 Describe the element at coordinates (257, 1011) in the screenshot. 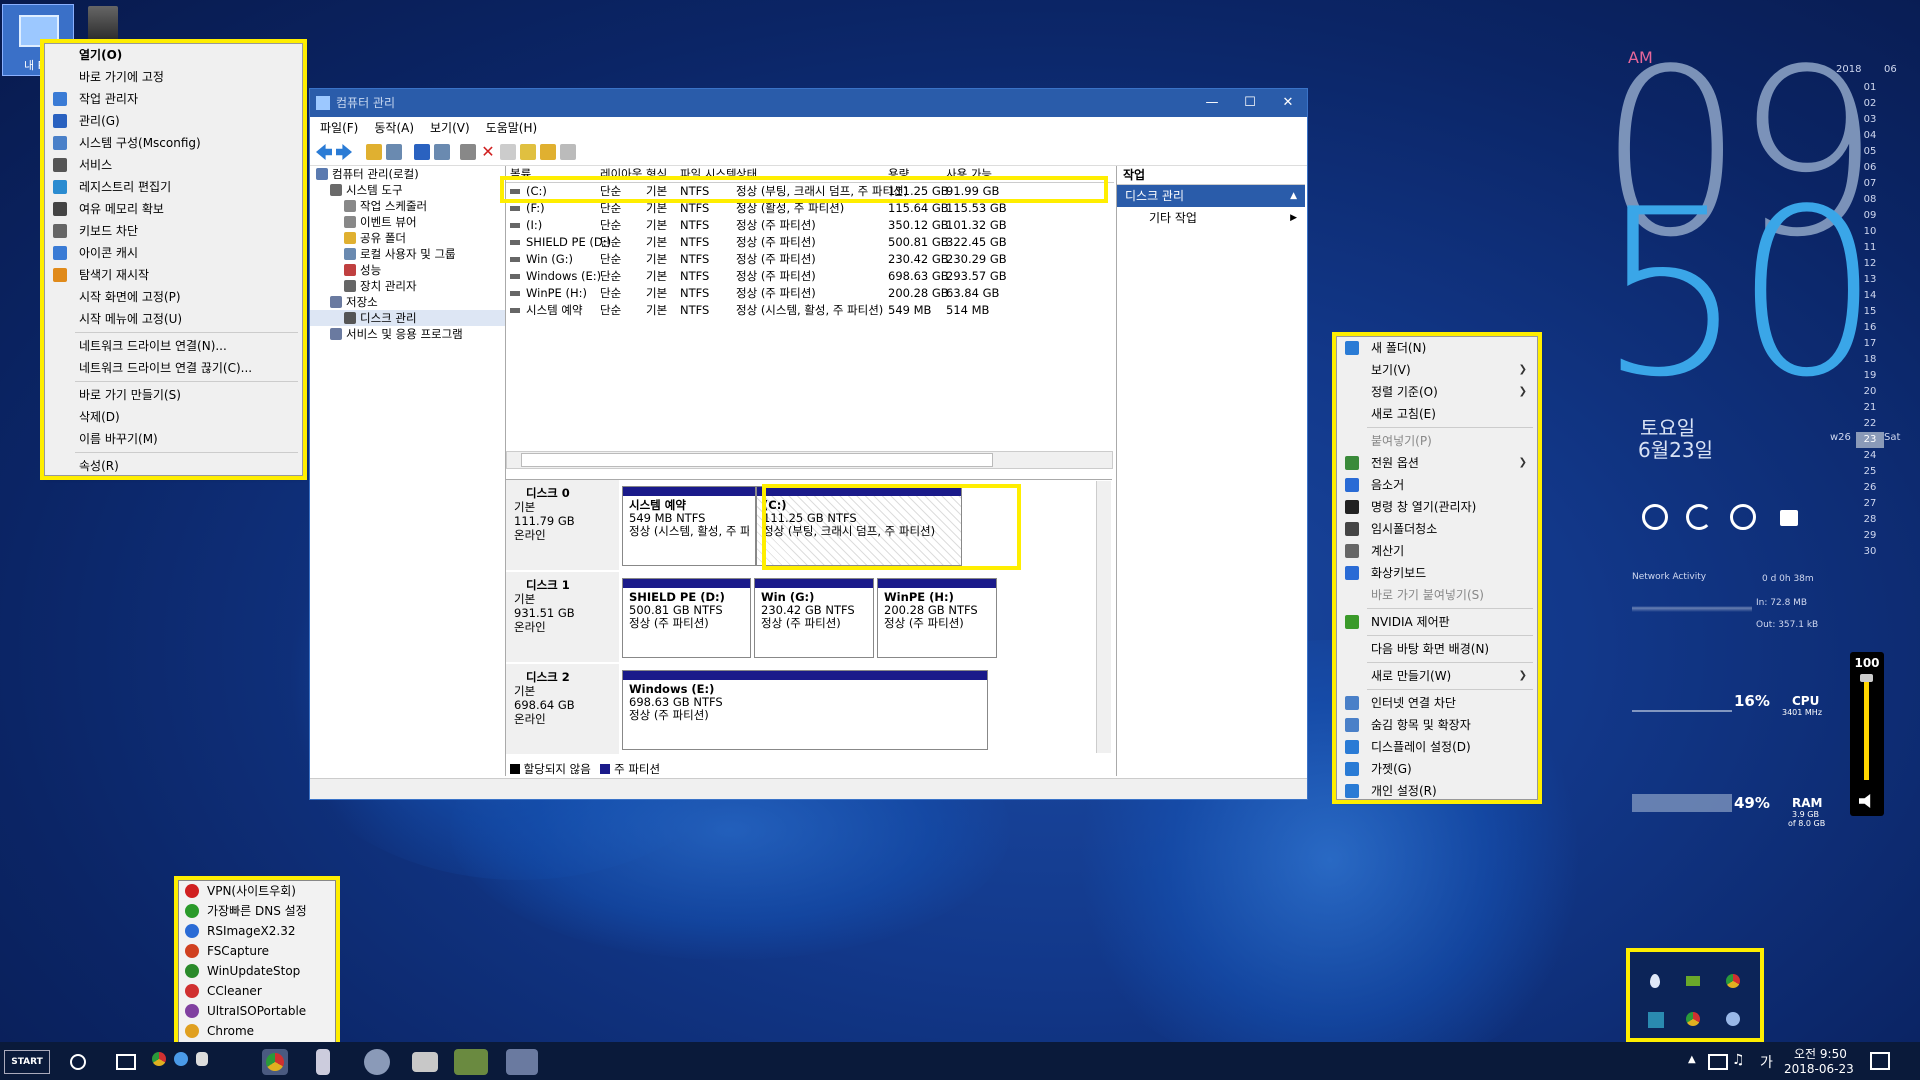

I see `quick-launch-item: UltraISOPortable` at that location.